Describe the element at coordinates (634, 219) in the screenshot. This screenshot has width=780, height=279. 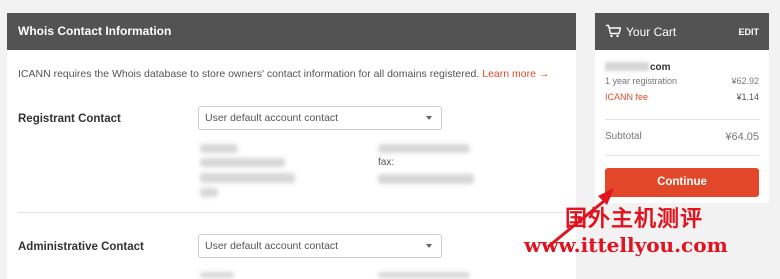
I see `watermark-chinese-text: 国外主机测评` at that location.